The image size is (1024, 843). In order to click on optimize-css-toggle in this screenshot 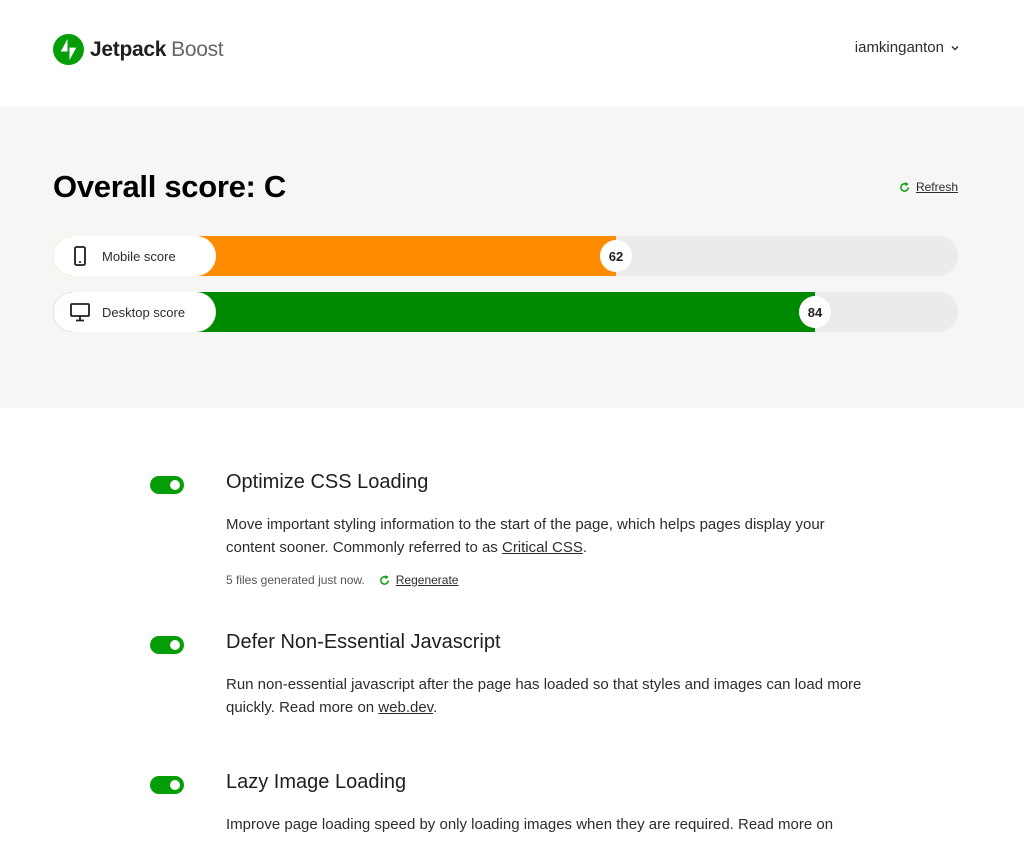, I will do `click(167, 485)`.